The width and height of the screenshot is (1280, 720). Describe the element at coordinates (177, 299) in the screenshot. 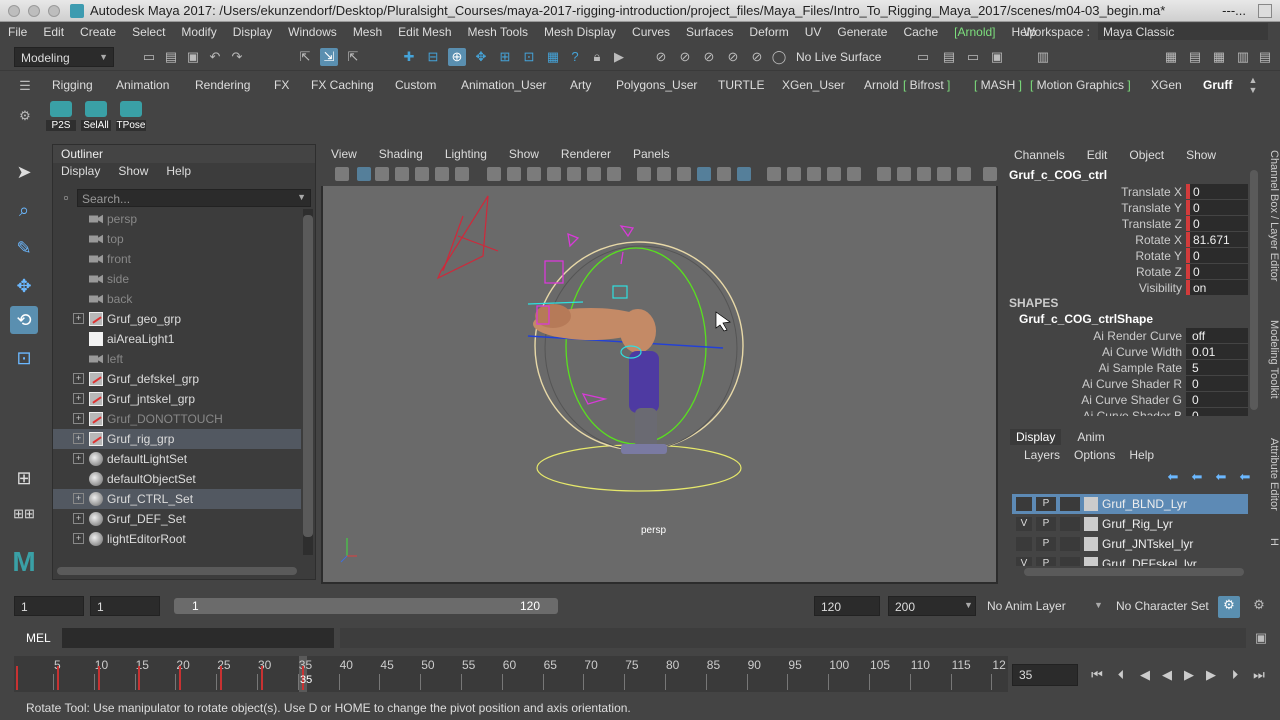

I see `outliner-row: back` at that location.